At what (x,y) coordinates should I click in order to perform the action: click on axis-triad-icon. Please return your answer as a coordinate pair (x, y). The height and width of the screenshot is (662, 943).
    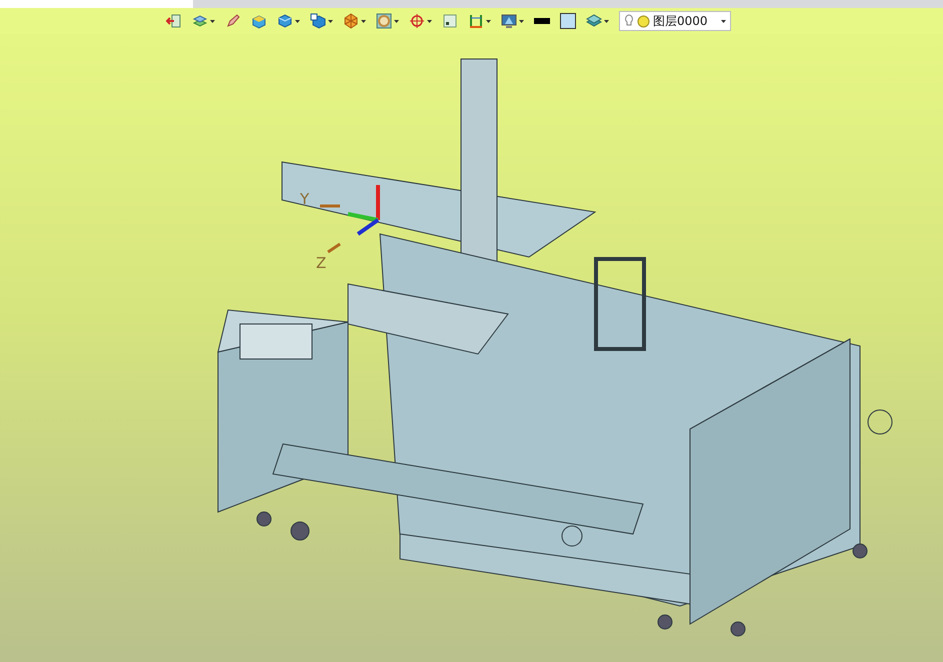
    Looking at the image, I should click on (349, 219).